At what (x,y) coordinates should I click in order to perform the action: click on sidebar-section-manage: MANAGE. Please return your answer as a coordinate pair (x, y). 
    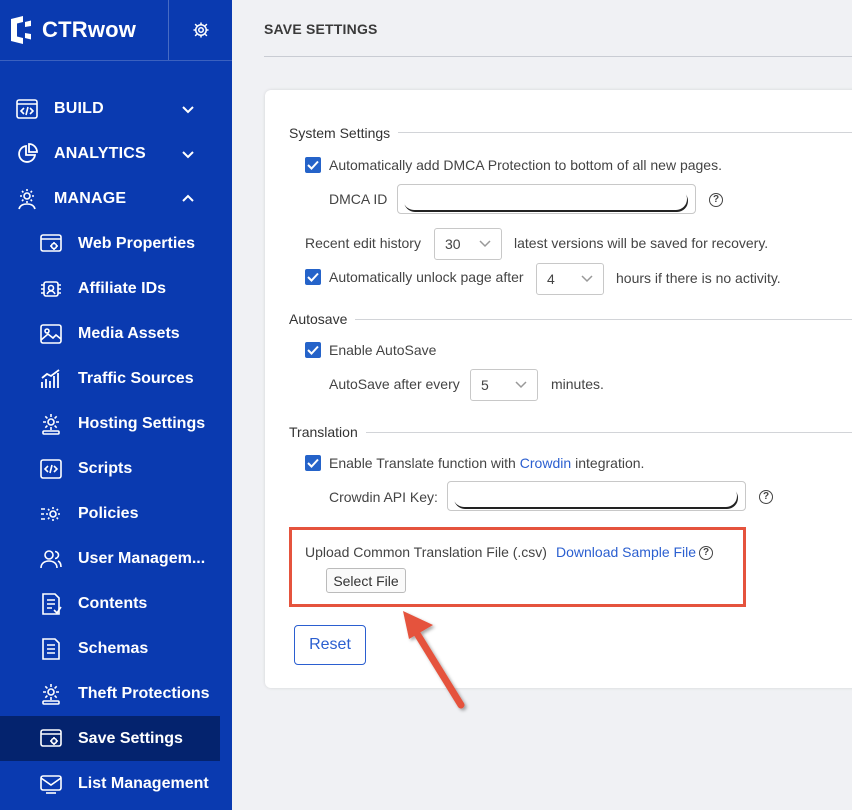
    Looking at the image, I should click on (116, 198).